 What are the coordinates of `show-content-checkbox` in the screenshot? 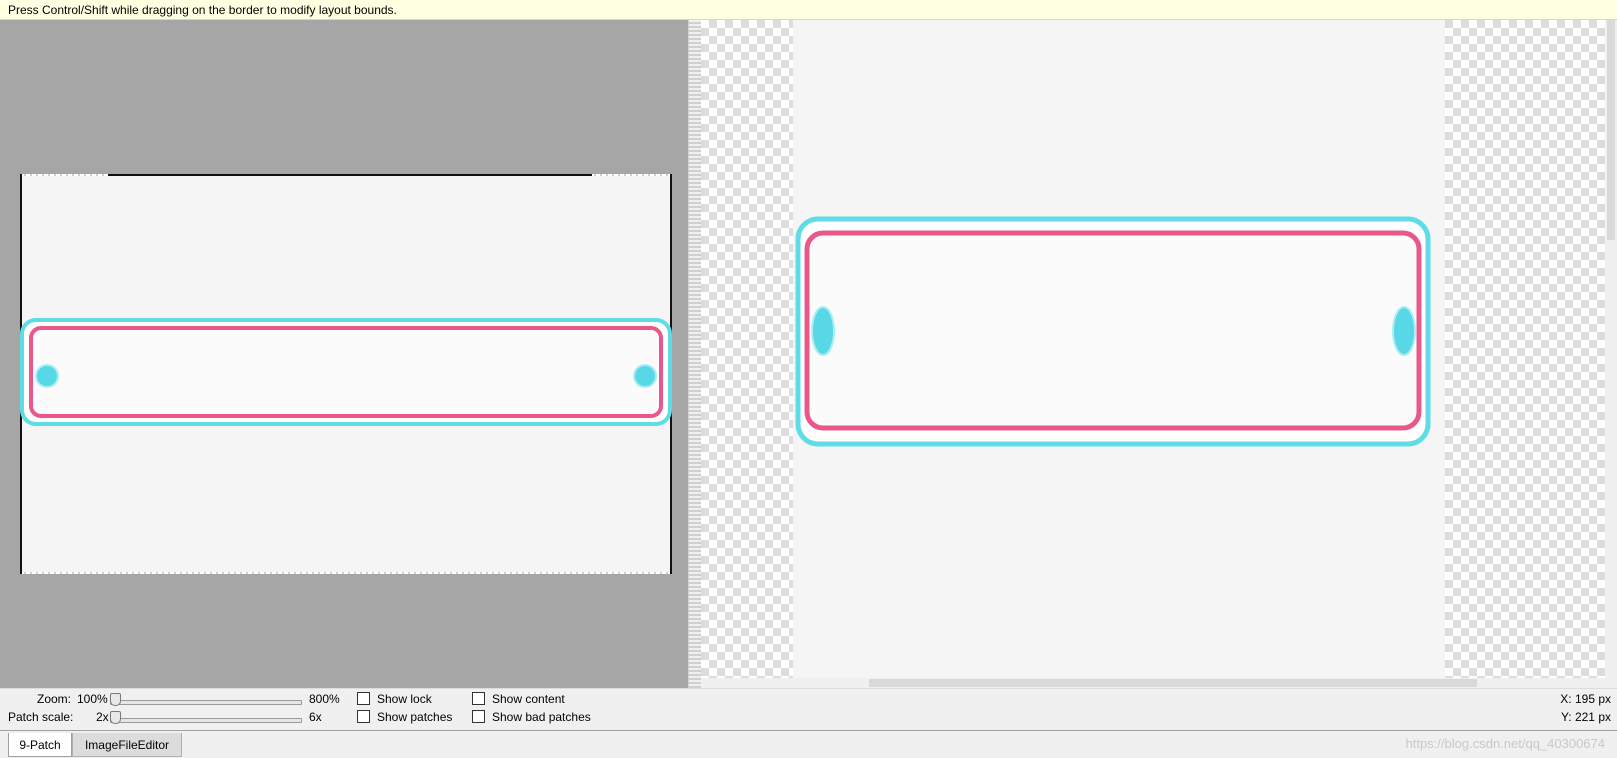 It's located at (478, 698).